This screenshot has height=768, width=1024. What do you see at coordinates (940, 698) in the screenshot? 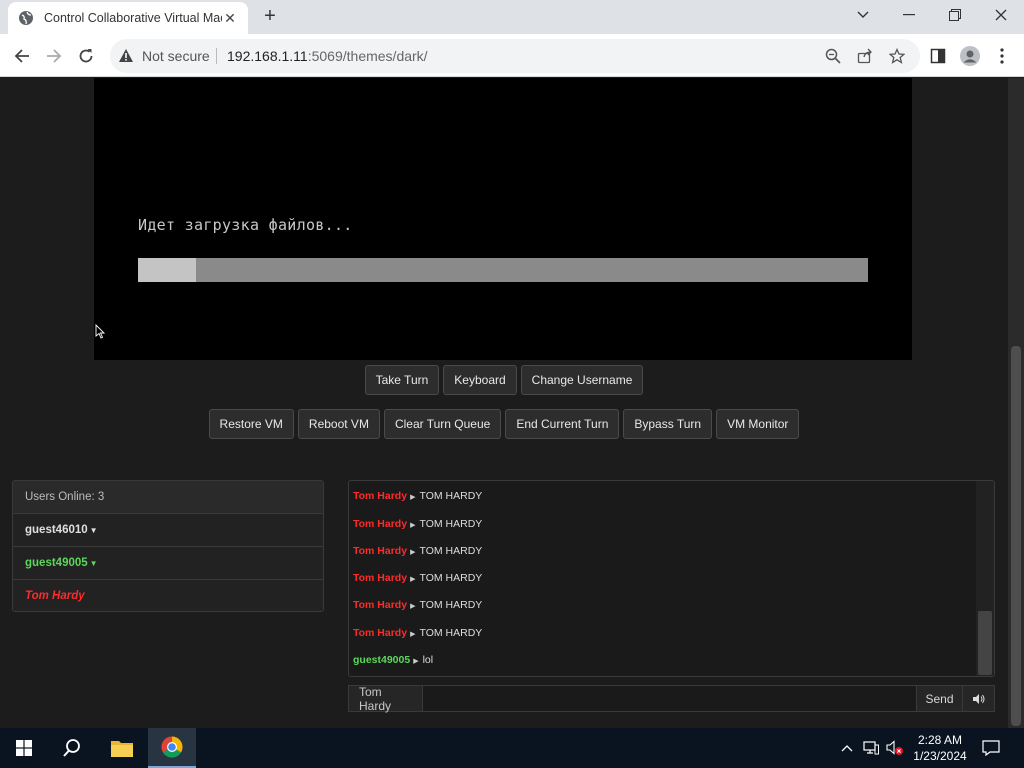
I see `send-button: Send` at bounding box center [940, 698].